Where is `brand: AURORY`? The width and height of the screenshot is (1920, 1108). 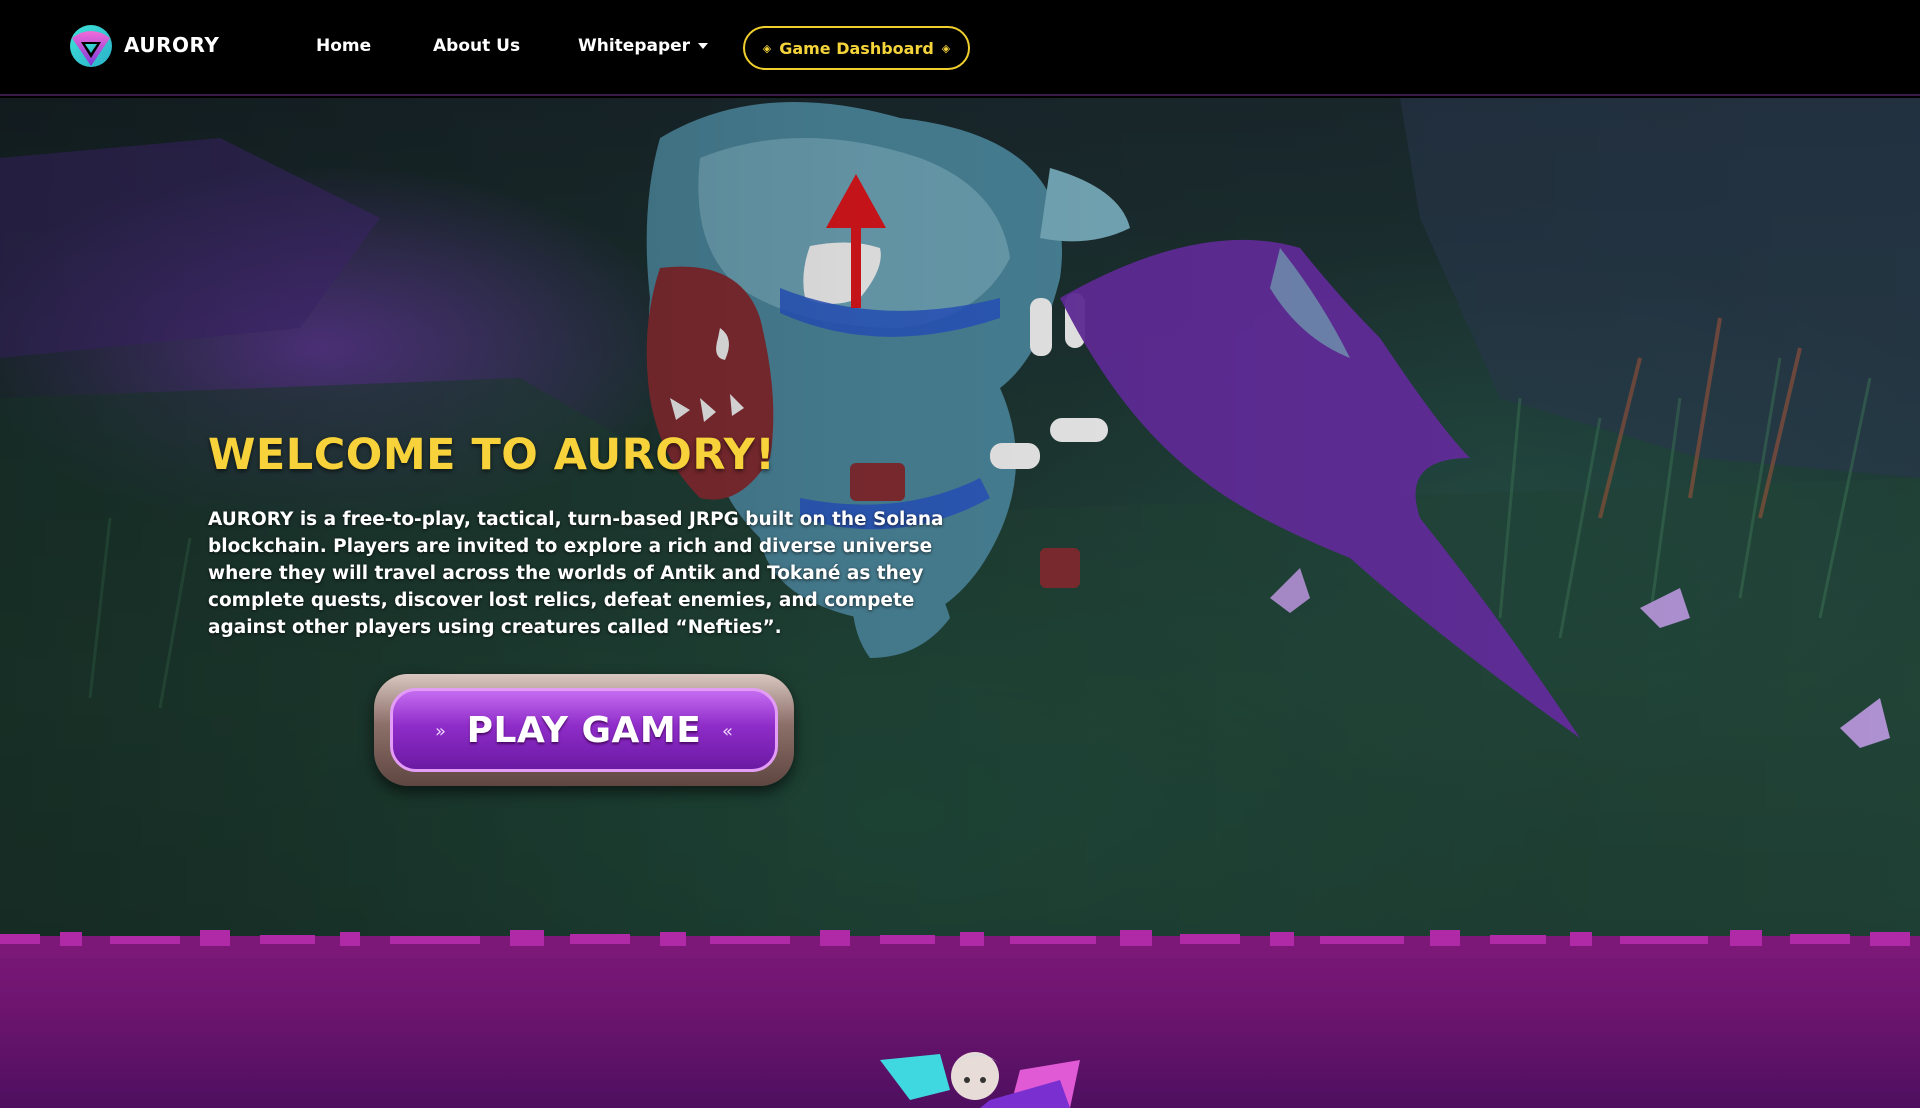
brand: AURORY is located at coordinates (143, 45).